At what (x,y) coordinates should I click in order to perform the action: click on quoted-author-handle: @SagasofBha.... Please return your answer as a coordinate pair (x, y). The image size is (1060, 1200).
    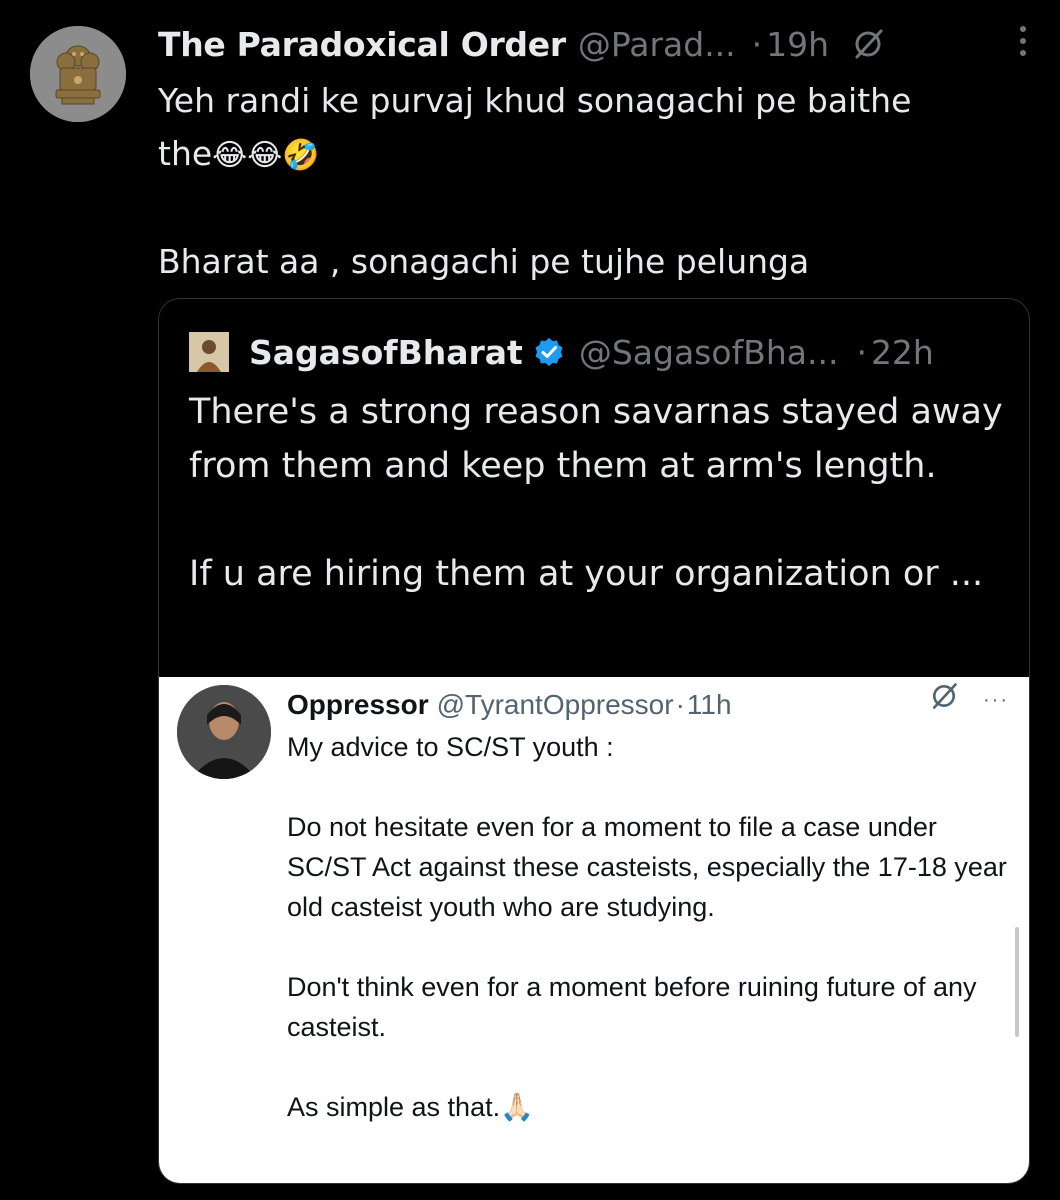
    Looking at the image, I should click on (709, 352).